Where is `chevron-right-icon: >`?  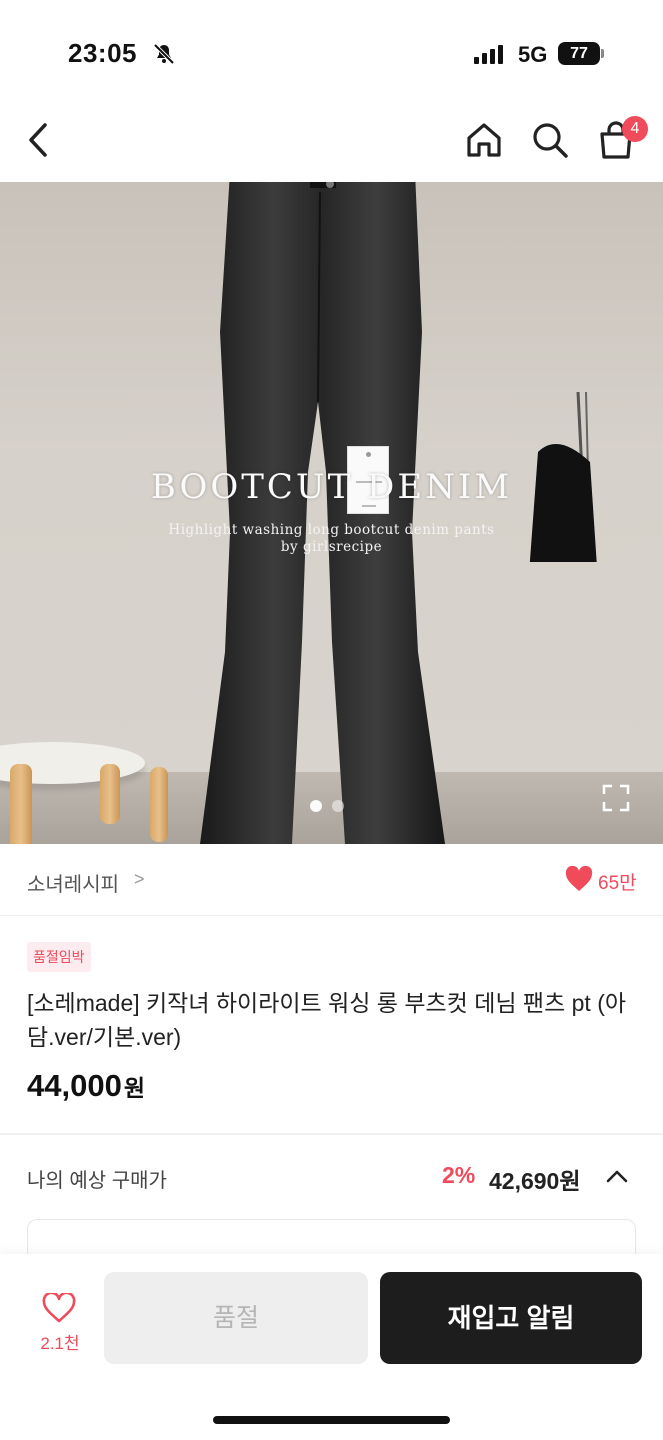
chevron-right-icon: > is located at coordinates (139, 879).